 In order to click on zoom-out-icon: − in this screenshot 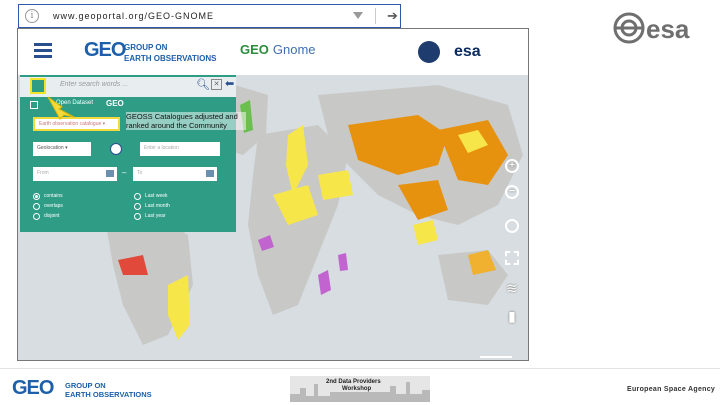, I will do `click(512, 192)`.